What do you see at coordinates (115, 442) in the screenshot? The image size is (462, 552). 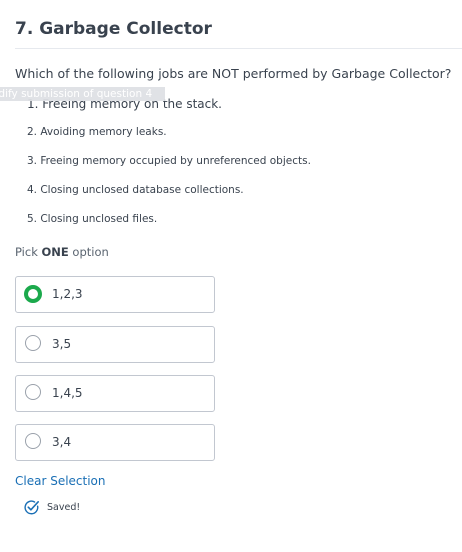 I see `option-4: 3,4` at bounding box center [115, 442].